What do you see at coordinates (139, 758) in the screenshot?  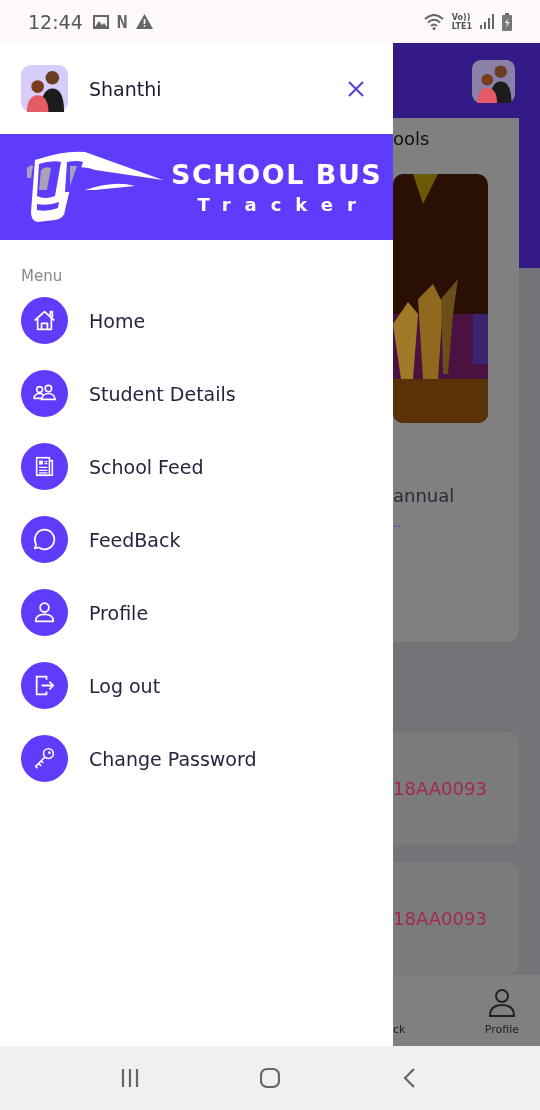 I see `menu-item: Change Password` at bounding box center [139, 758].